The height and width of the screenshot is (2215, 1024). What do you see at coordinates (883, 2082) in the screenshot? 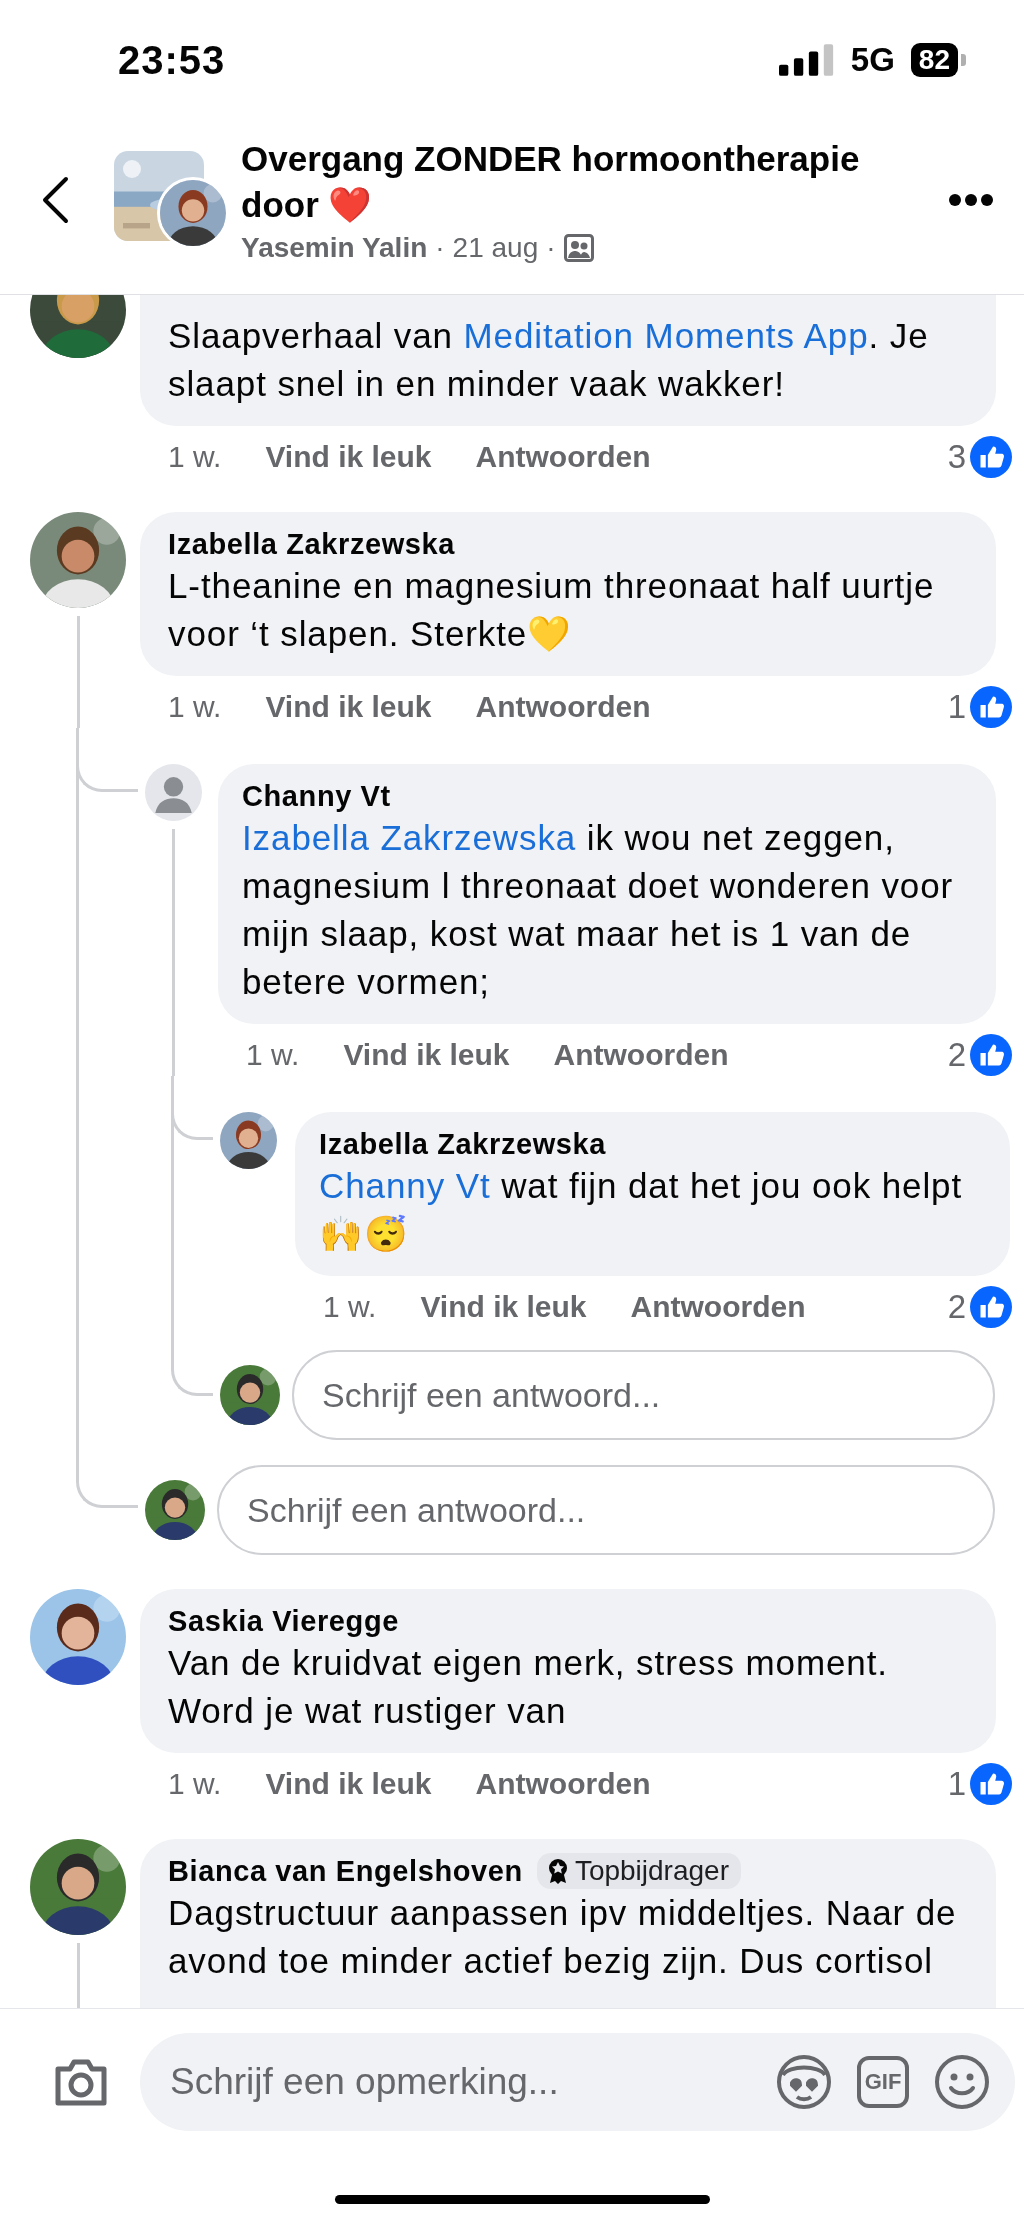
I see `gif-button: GIF` at bounding box center [883, 2082].